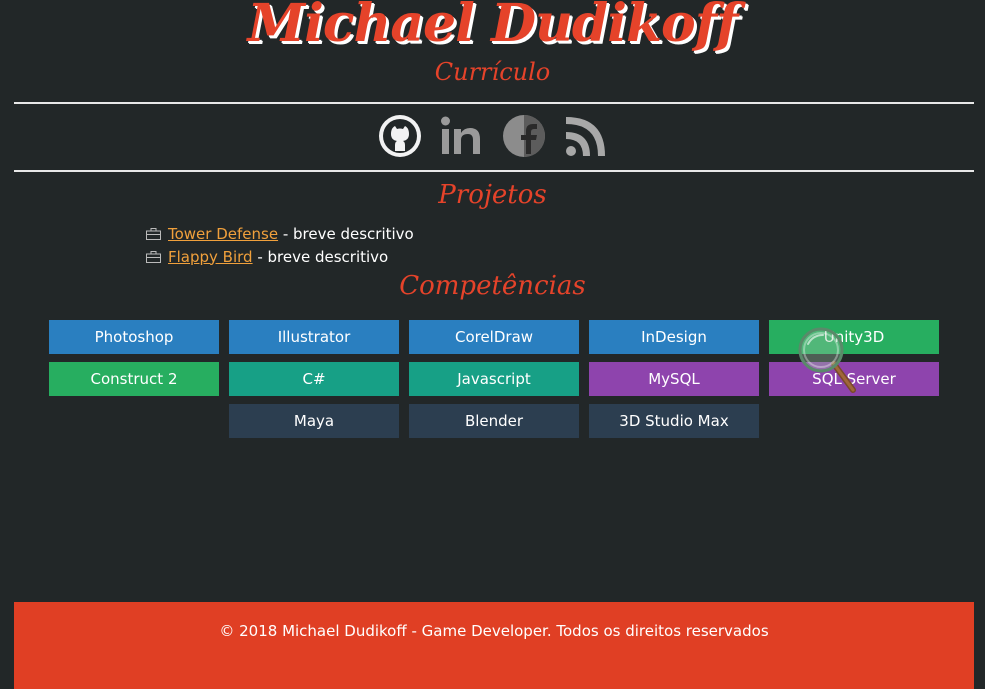 The image size is (985, 689). Describe the element at coordinates (314, 379) in the screenshot. I see `skill-csharp: C#` at that location.